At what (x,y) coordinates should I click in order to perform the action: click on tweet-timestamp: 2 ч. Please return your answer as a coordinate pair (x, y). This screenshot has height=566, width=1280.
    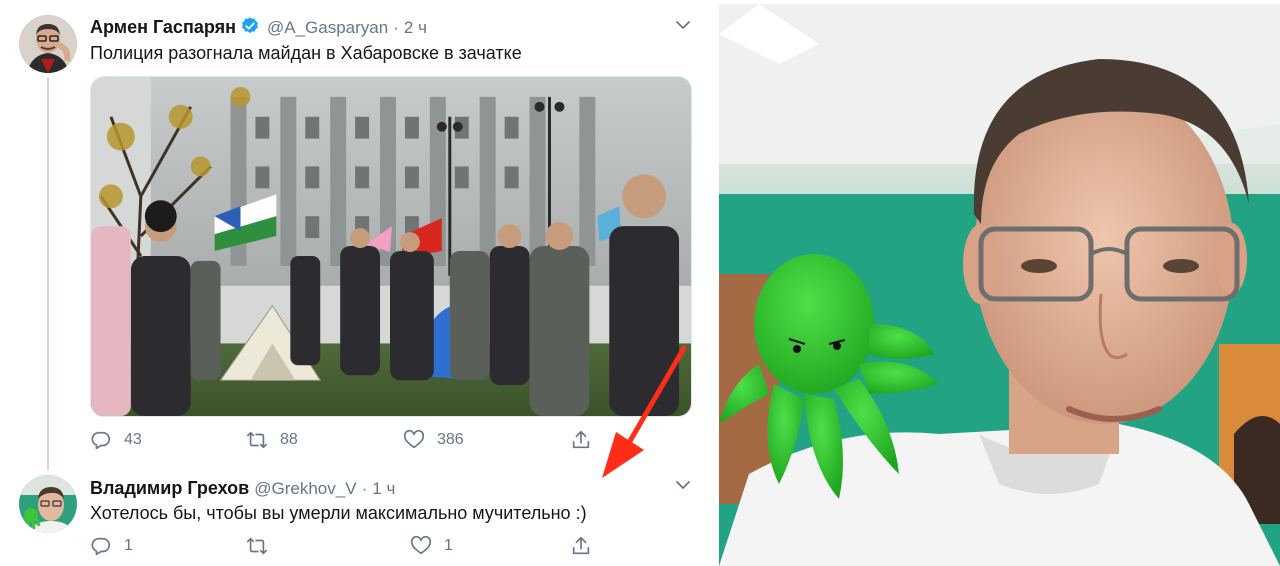
    Looking at the image, I should click on (415, 27).